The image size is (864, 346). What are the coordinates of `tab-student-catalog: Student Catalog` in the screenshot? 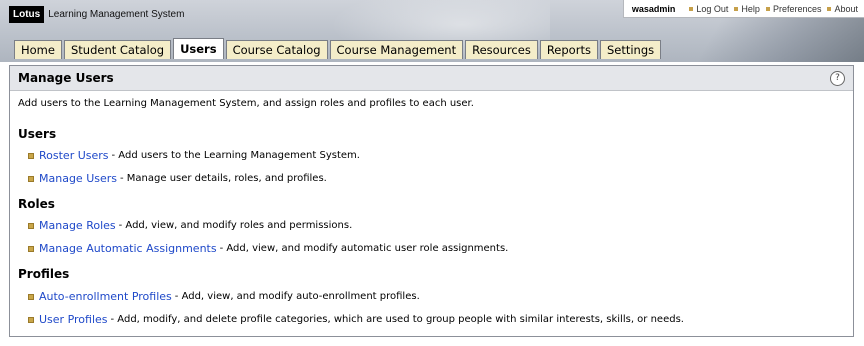 It's located at (117, 49).